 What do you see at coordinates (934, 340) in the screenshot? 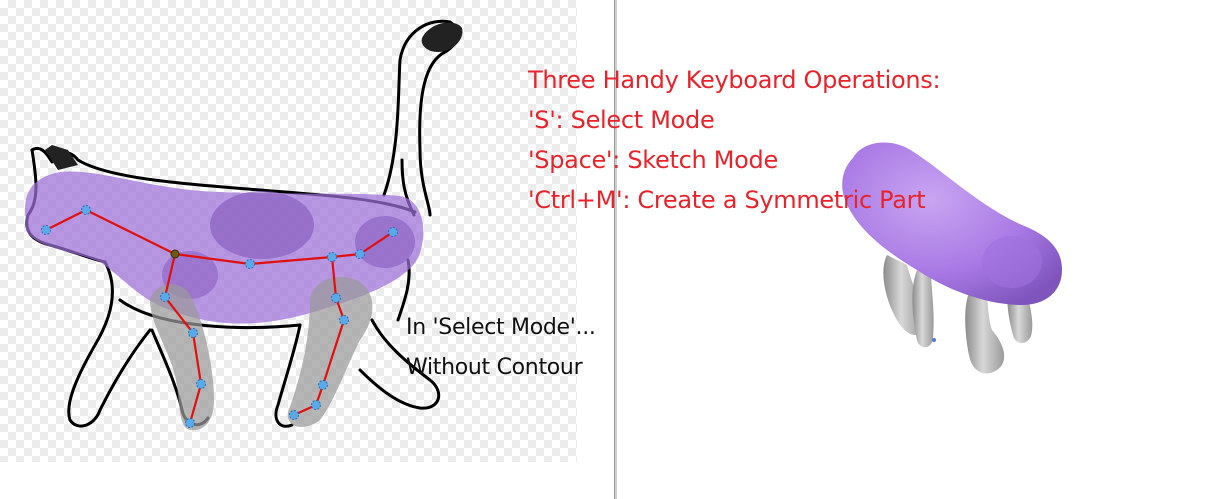
I see `joint-marker` at bounding box center [934, 340].